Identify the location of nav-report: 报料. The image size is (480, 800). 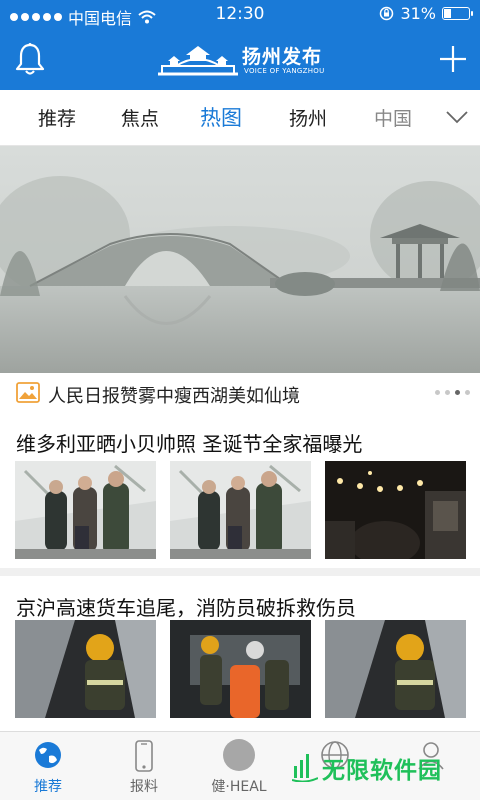
(144, 766).